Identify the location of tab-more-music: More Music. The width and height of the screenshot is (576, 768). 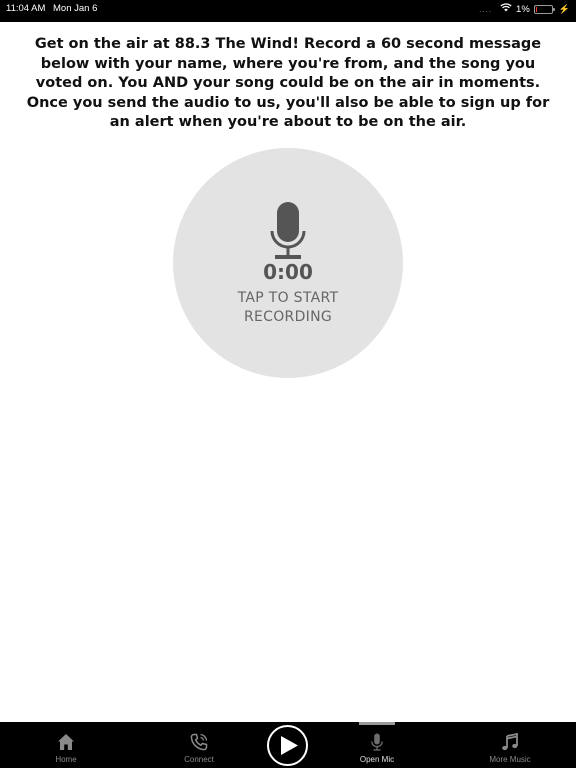
(510, 745).